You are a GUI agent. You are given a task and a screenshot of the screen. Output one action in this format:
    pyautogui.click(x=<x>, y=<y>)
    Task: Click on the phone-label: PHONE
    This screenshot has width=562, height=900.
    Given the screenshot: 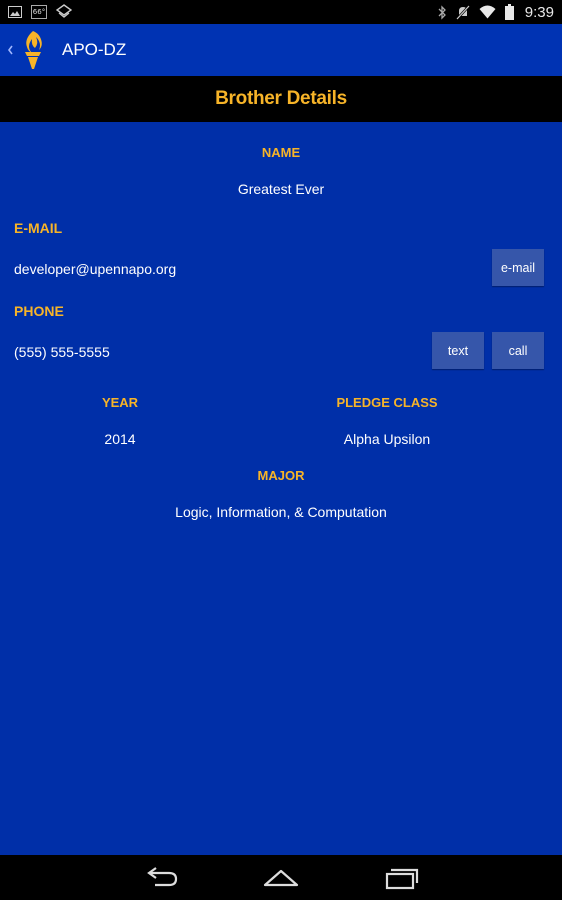 What is the action you would take?
    pyautogui.click(x=39, y=311)
    